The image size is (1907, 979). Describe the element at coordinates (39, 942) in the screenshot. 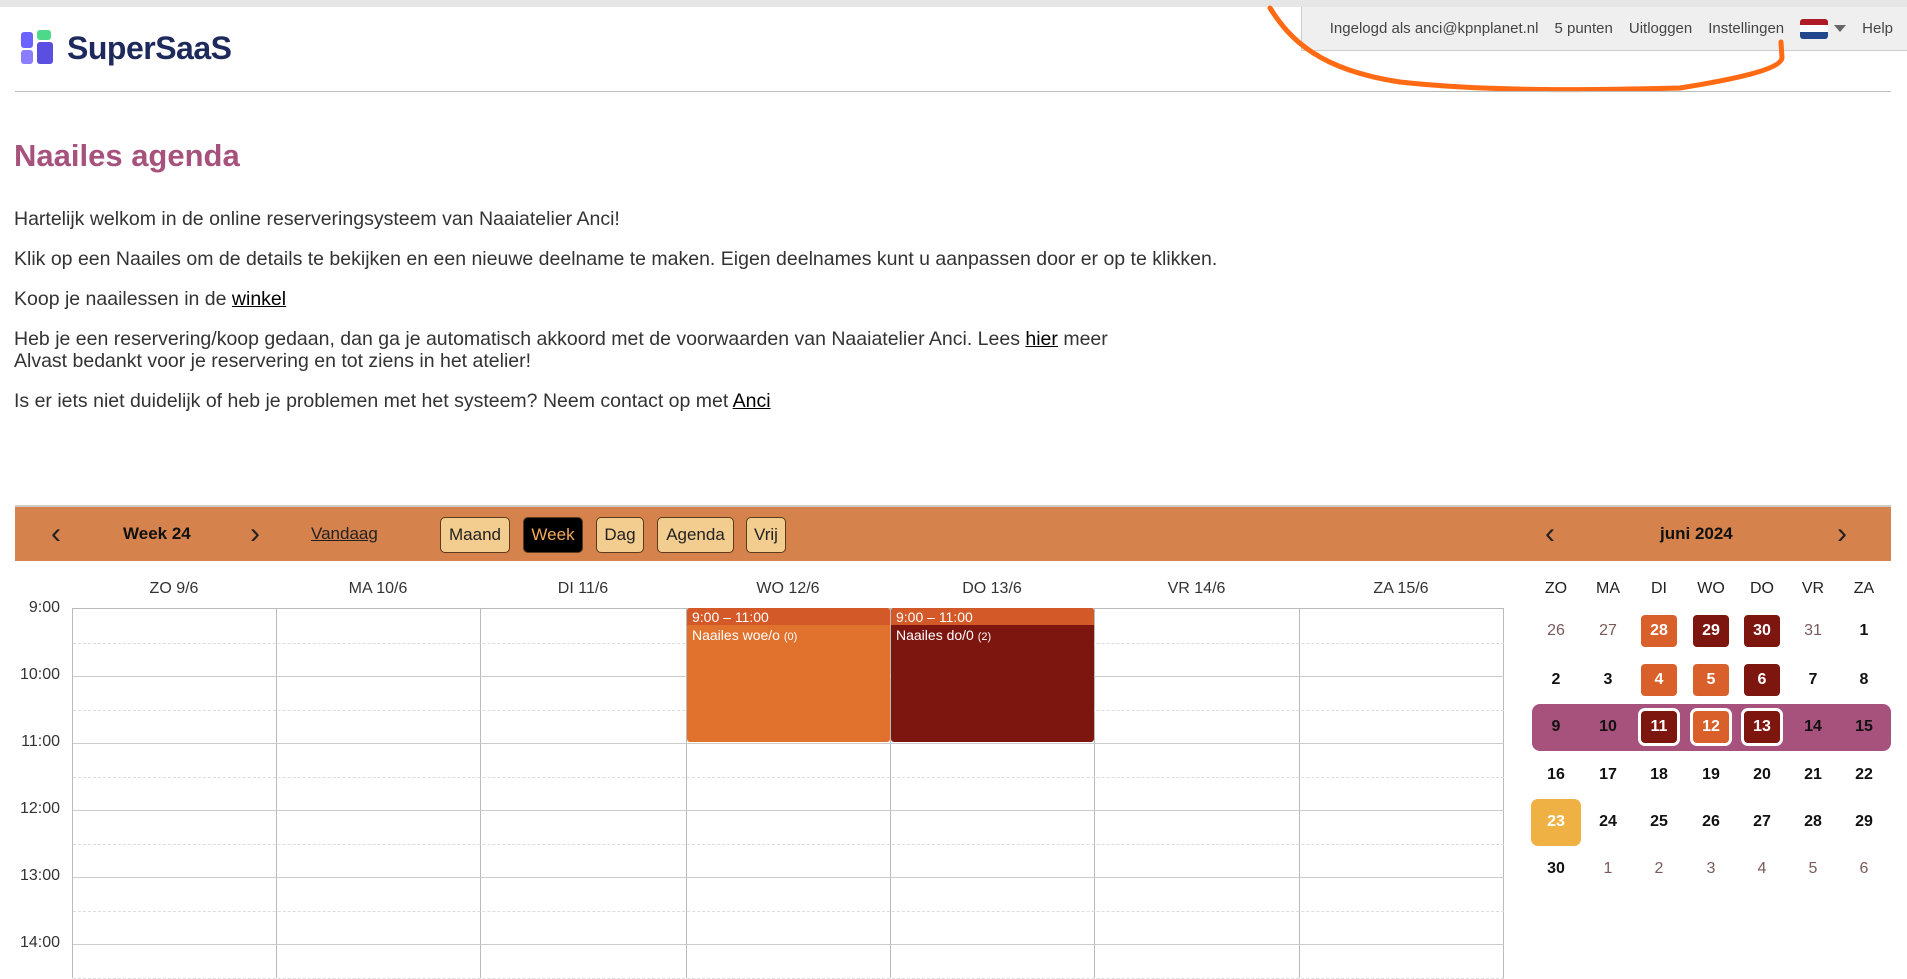

I see `time-label: 14:00` at that location.